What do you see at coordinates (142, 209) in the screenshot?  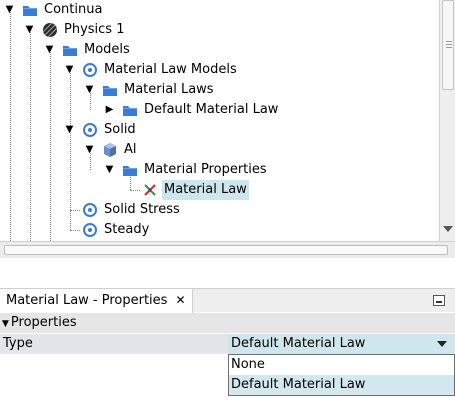 I see `tree-node-label: Solid Stress` at bounding box center [142, 209].